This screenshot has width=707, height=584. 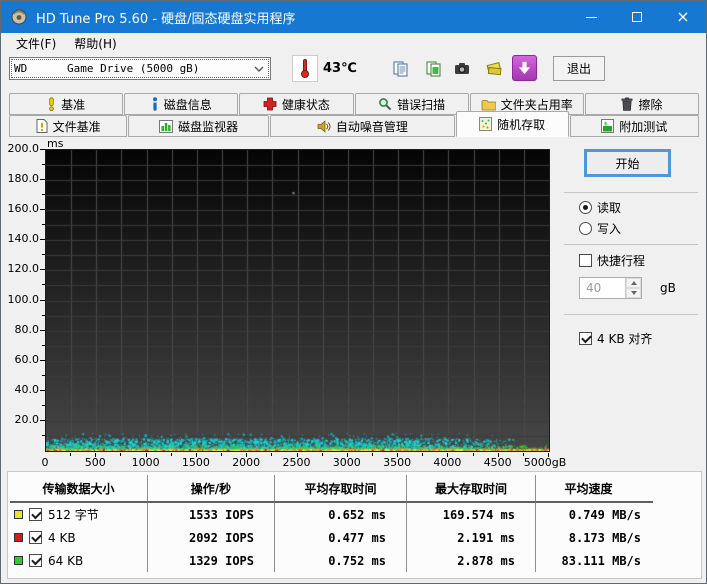 What do you see at coordinates (471, 537) in the screenshot?
I see `max-time-cell: 2.191 ms` at bounding box center [471, 537].